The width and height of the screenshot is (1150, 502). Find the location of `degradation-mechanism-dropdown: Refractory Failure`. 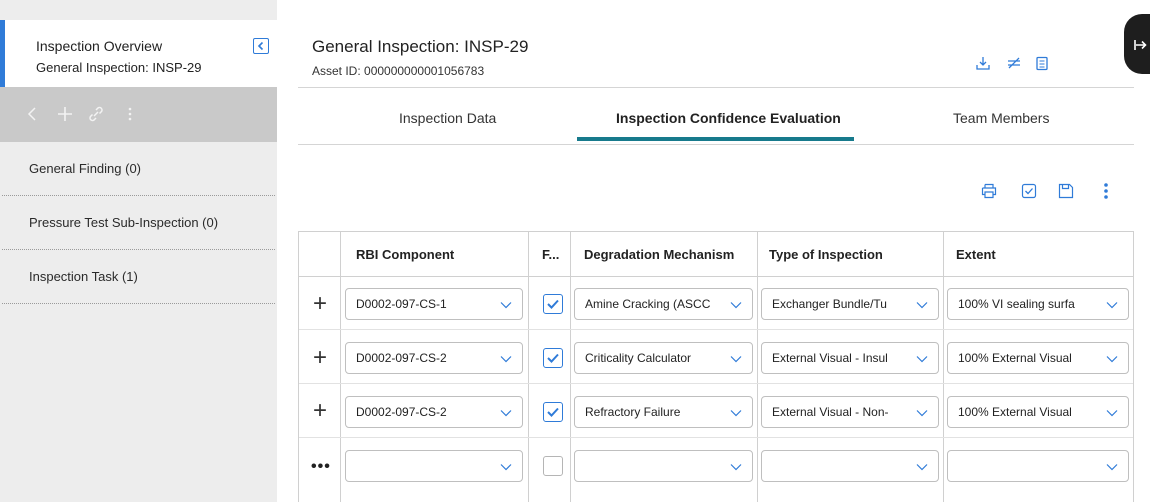

degradation-mechanism-dropdown: Refractory Failure is located at coordinates (663, 412).